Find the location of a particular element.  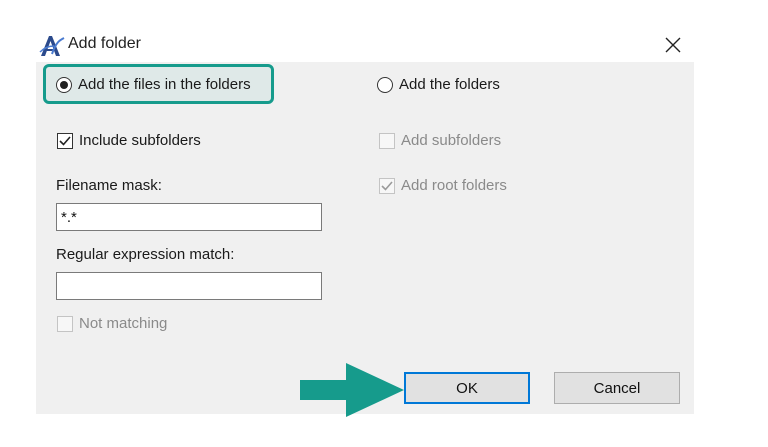

filename-mask-label: Filename mask: is located at coordinates (109, 185).